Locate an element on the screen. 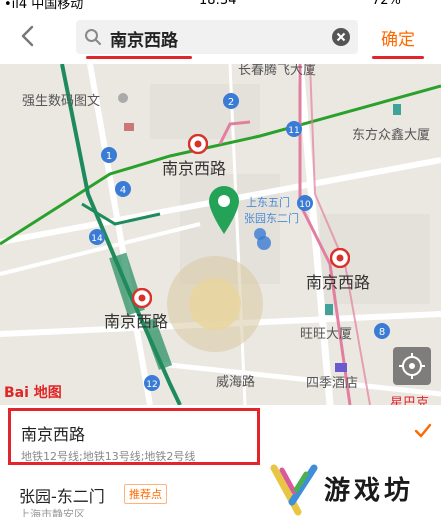 The width and height of the screenshot is (441, 517). metro-badge-4: 4 is located at coordinates (123, 189).